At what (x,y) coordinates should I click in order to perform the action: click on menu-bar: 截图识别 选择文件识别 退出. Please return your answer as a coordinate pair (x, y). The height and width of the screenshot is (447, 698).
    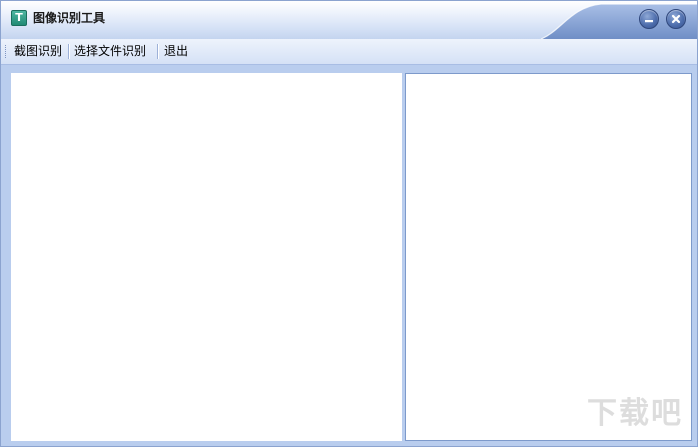
    Looking at the image, I should click on (349, 52).